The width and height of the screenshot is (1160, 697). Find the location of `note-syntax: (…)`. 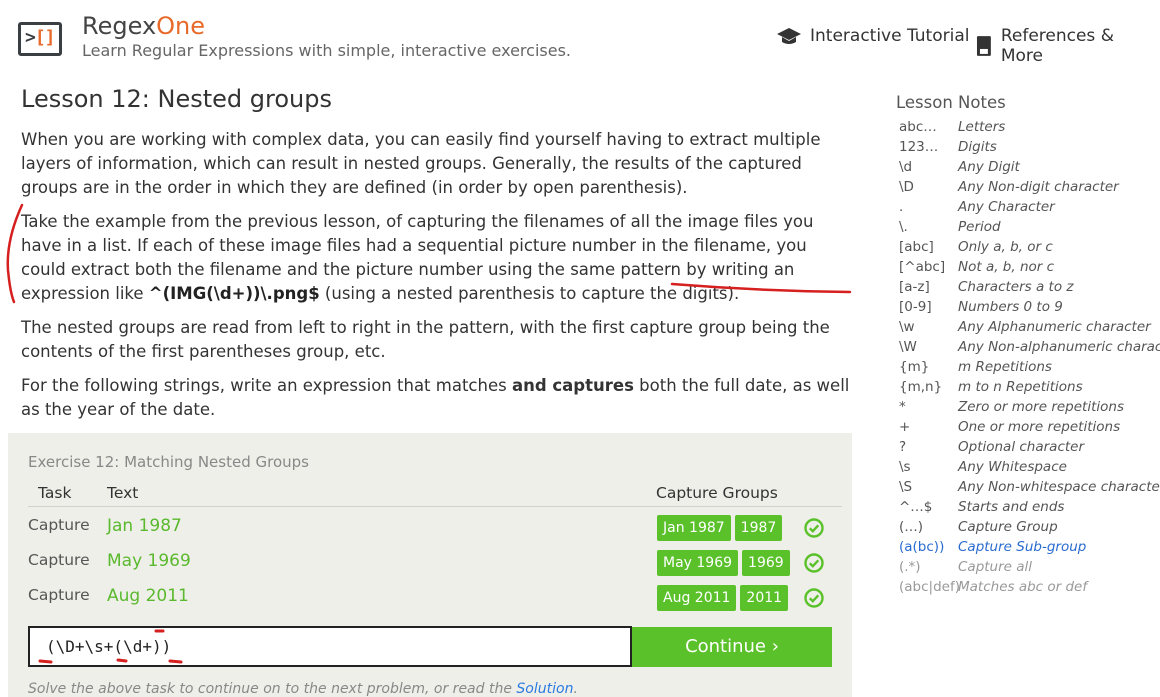

note-syntax: (…) is located at coordinates (911, 527).